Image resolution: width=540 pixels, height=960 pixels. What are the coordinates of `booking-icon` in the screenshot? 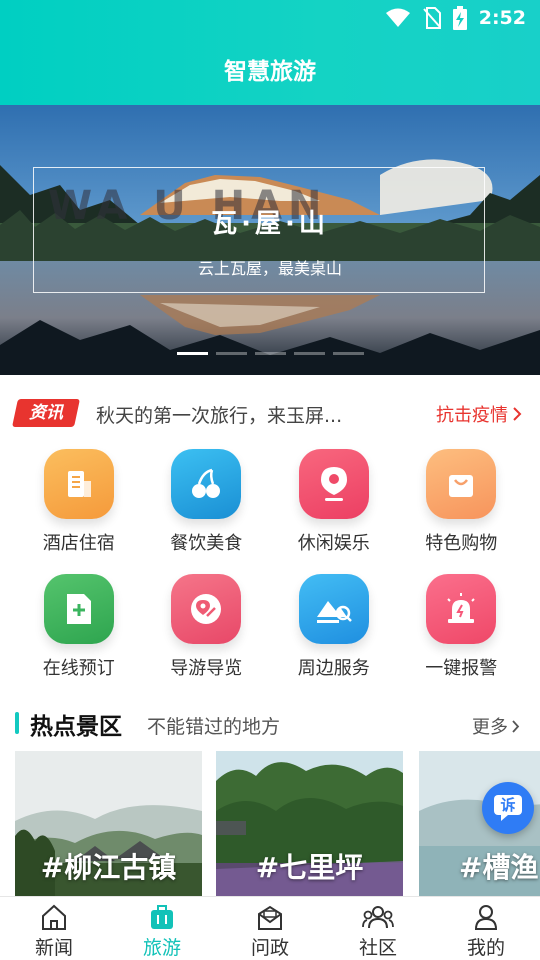 It's located at (78, 609).